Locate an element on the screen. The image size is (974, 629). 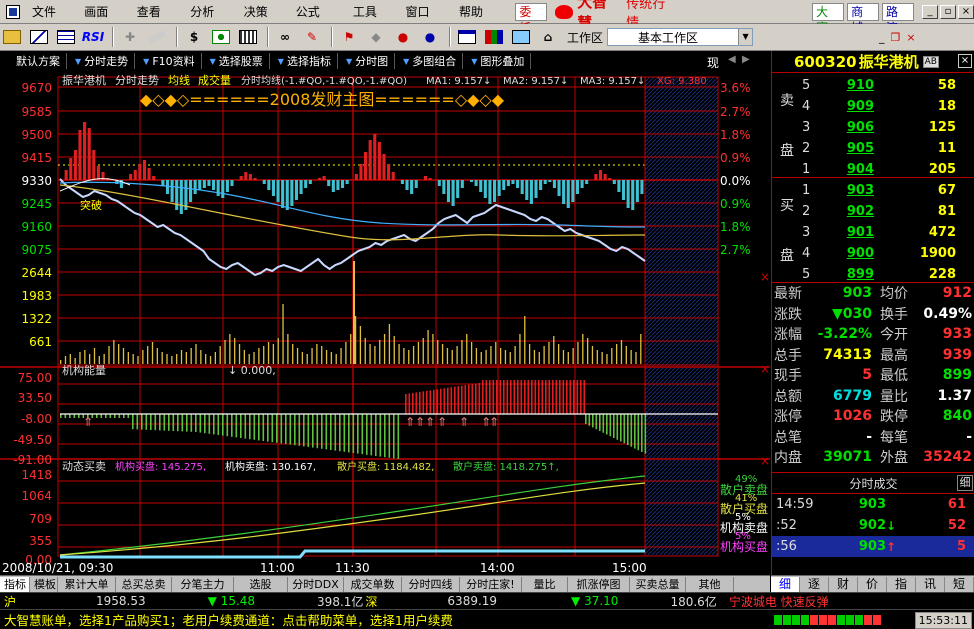
asks-row: 2 905 11 is located at coordinates (887, 148).